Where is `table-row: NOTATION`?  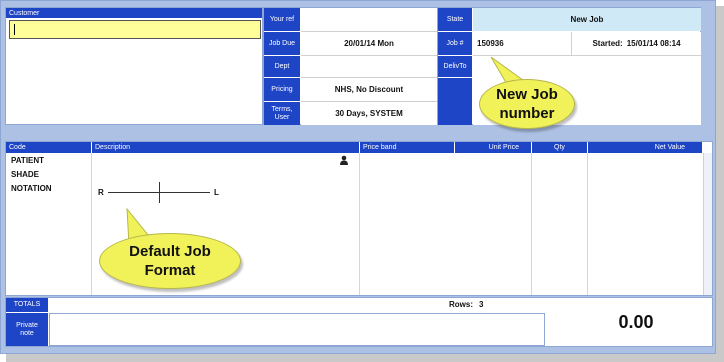
table-row: NOTATION is located at coordinates (48, 188).